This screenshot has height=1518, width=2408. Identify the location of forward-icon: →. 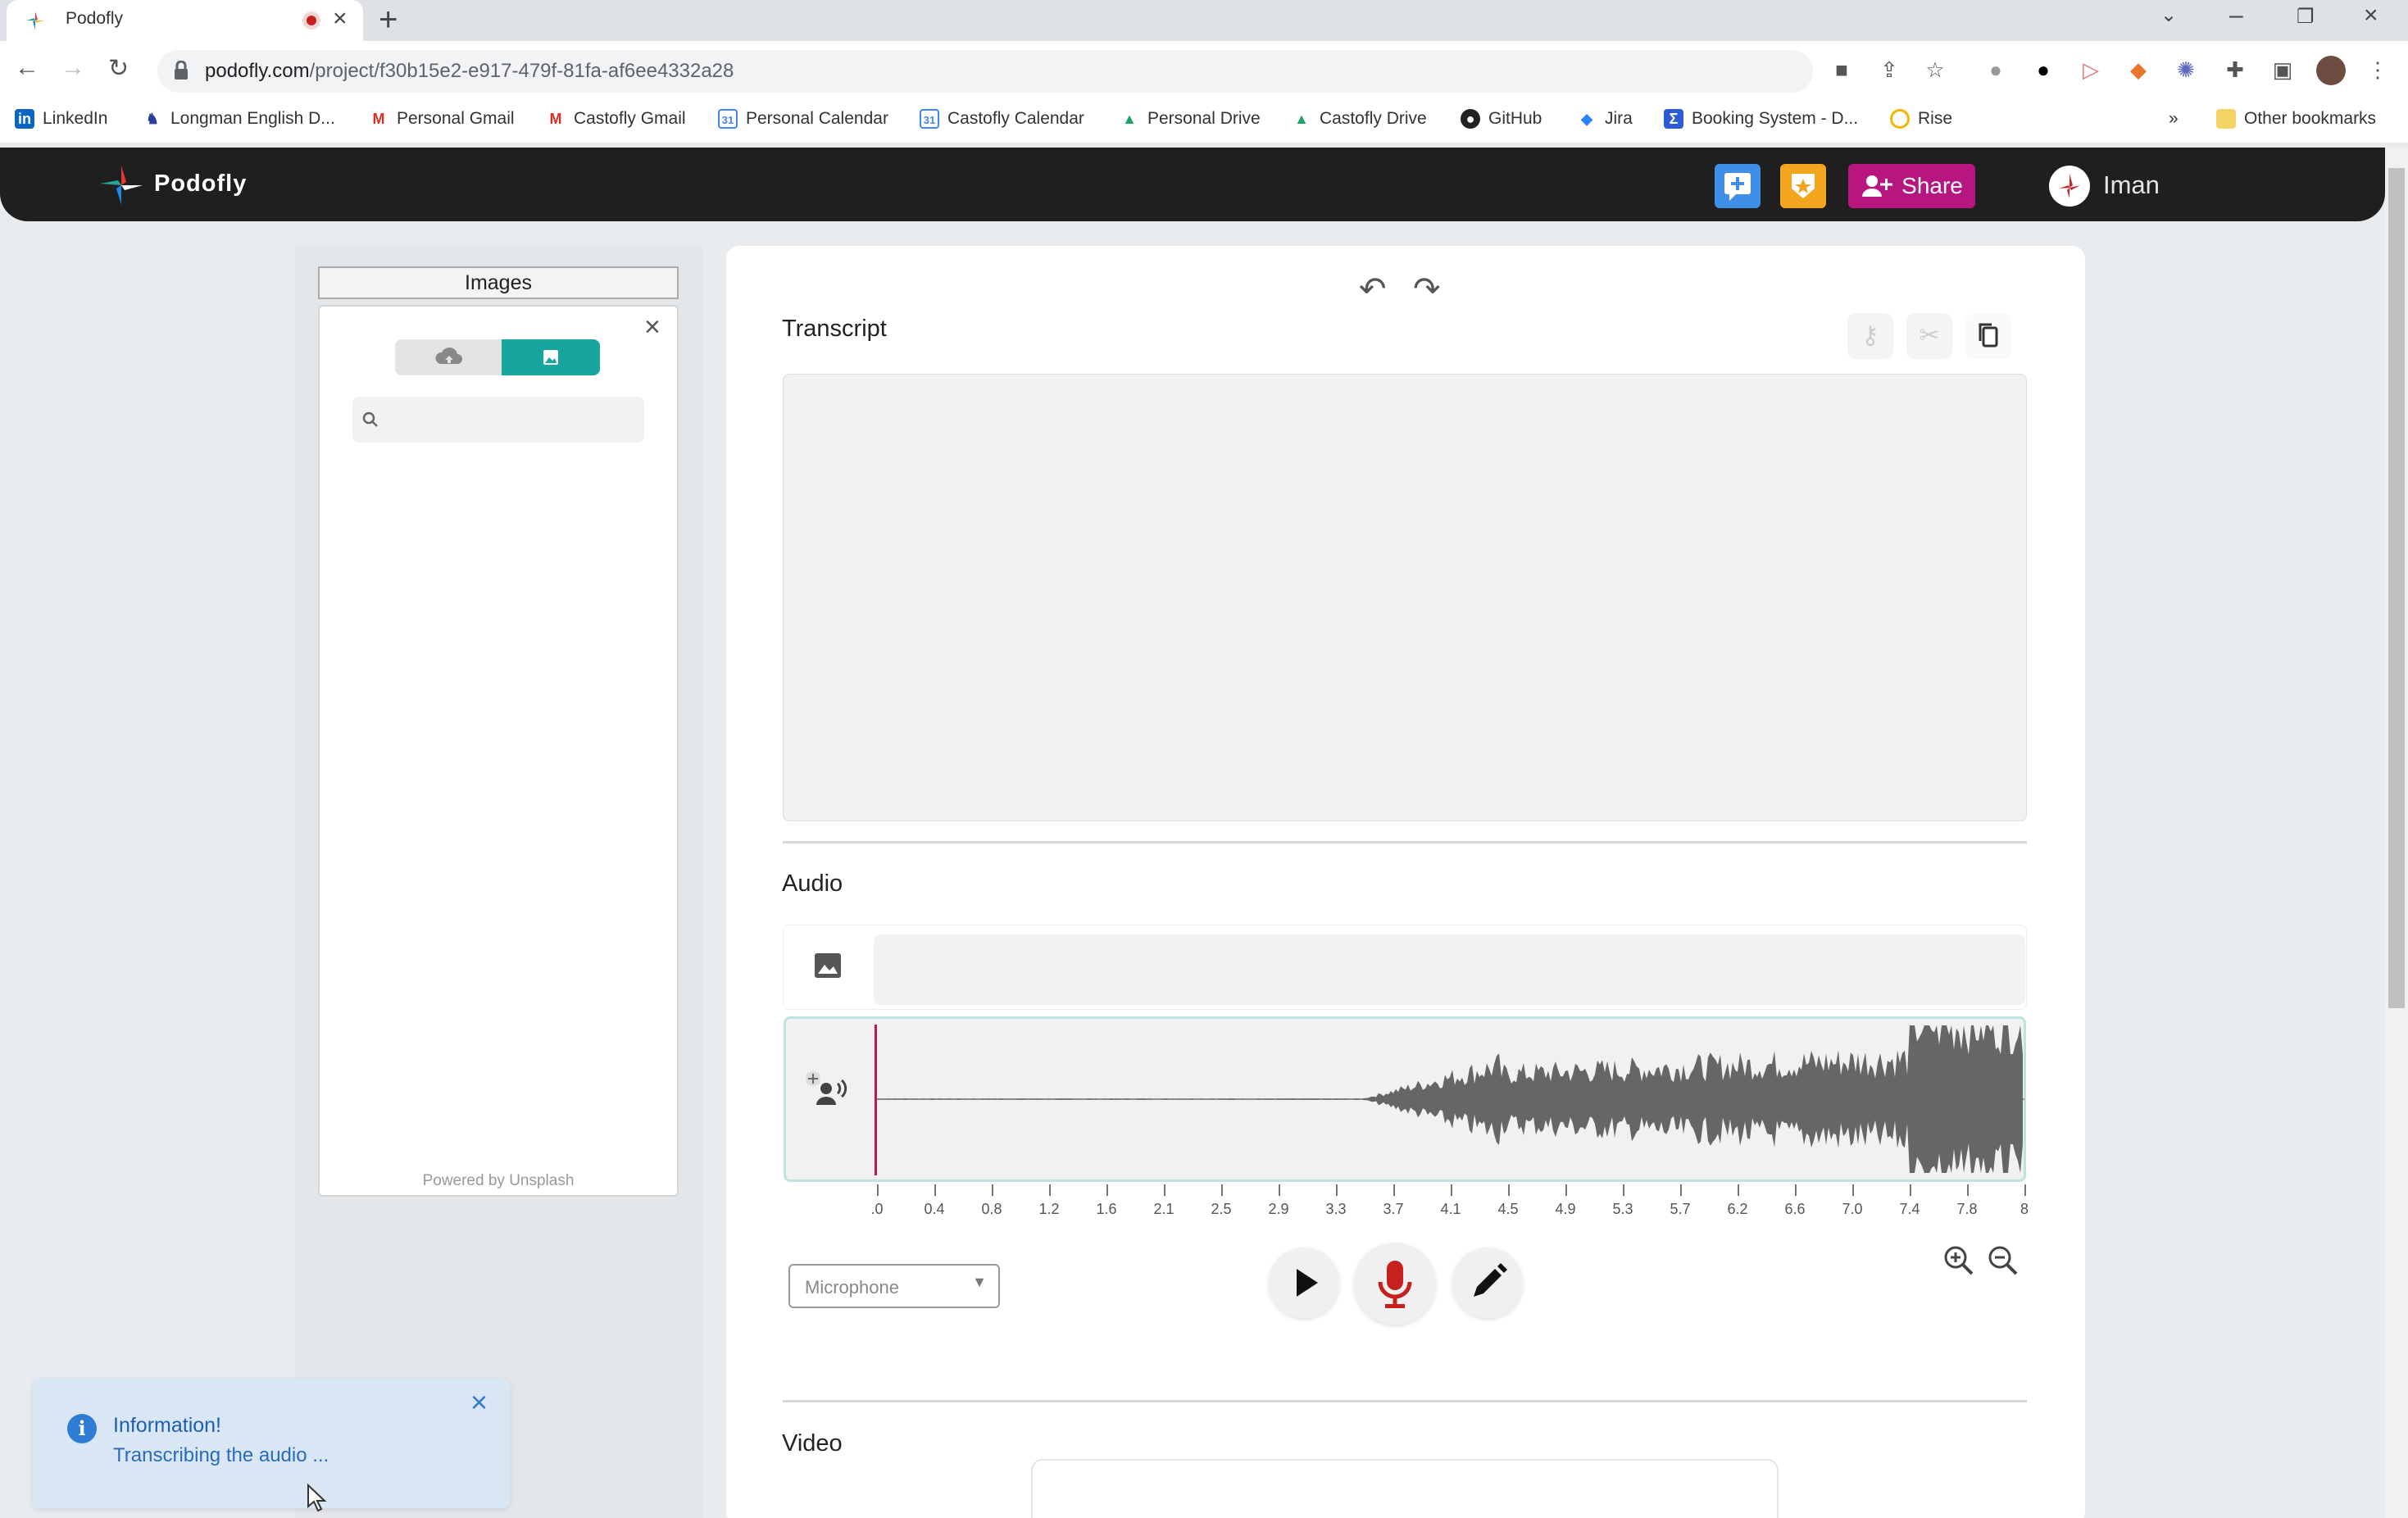
(73, 68).